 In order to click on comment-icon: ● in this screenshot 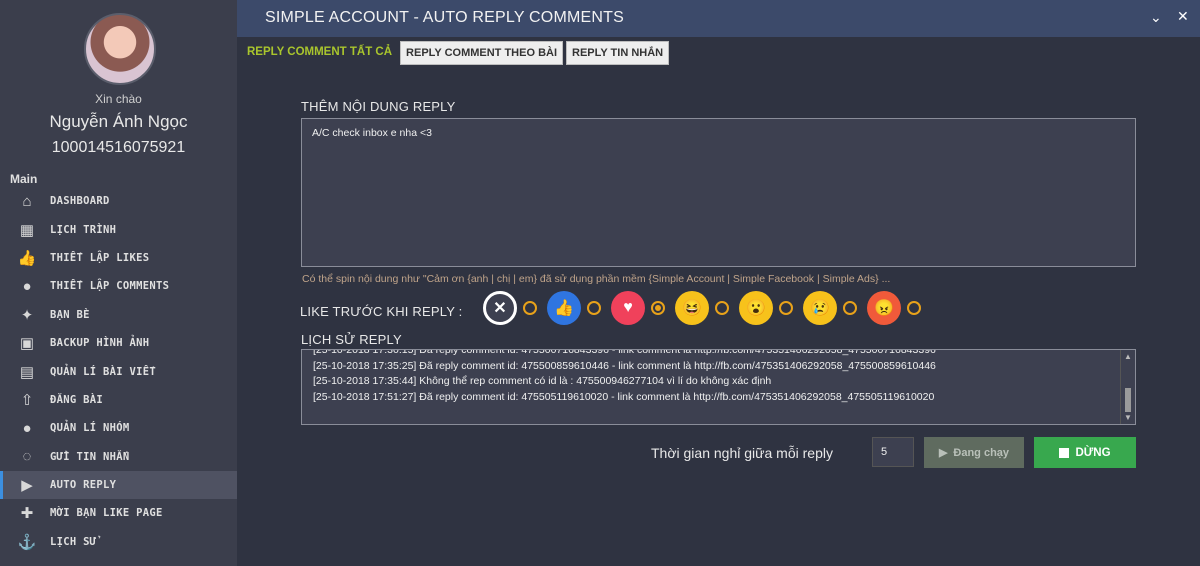, I will do `click(27, 286)`.